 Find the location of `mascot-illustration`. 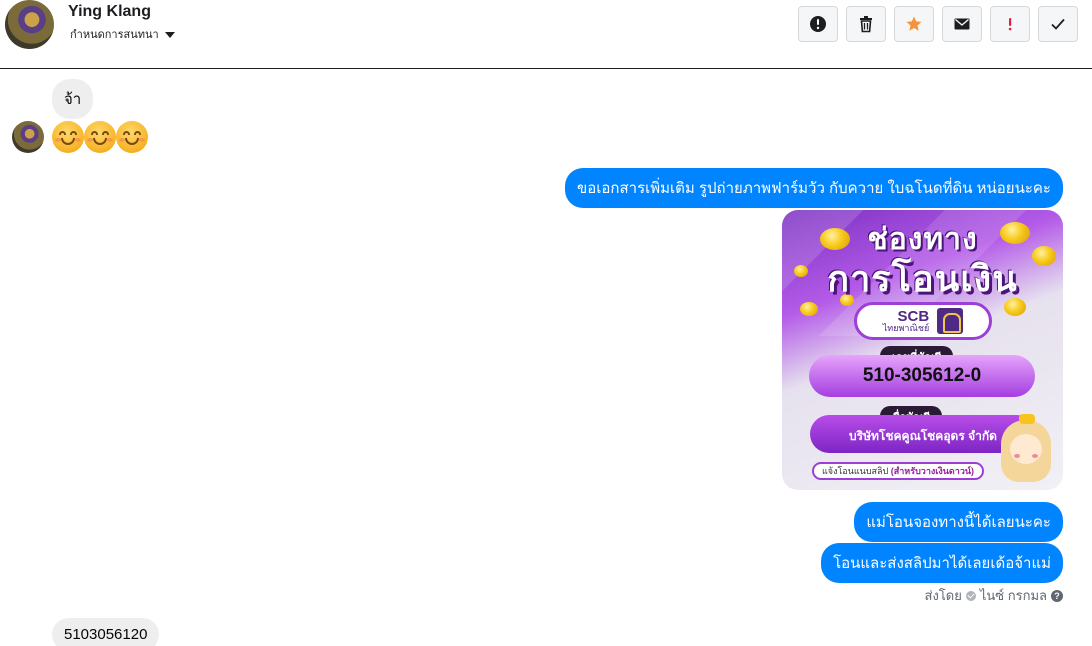

mascot-illustration is located at coordinates (1026, 448).